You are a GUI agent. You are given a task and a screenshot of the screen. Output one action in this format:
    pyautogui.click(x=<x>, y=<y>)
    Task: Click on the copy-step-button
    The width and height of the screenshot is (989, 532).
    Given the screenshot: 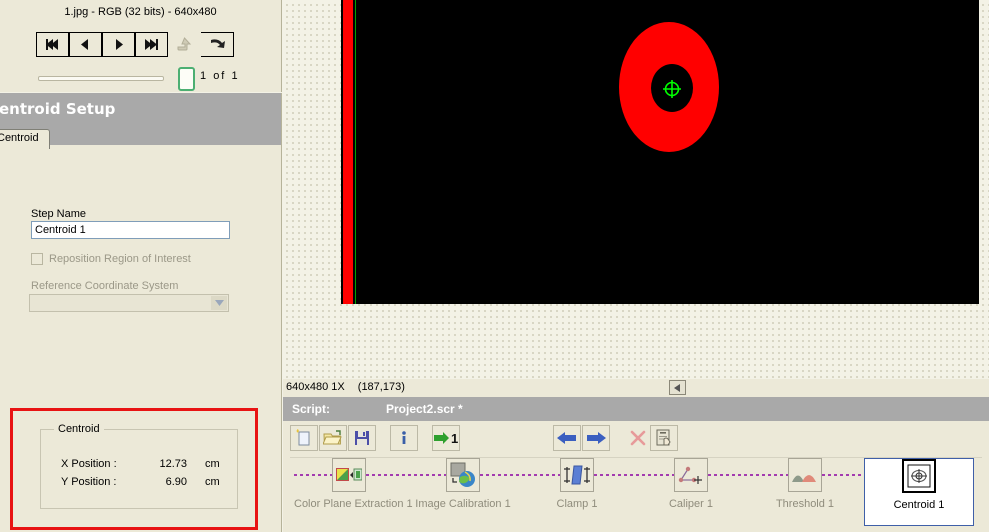 What is the action you would take?
    pyautogui.click(x=664, y=438)
    